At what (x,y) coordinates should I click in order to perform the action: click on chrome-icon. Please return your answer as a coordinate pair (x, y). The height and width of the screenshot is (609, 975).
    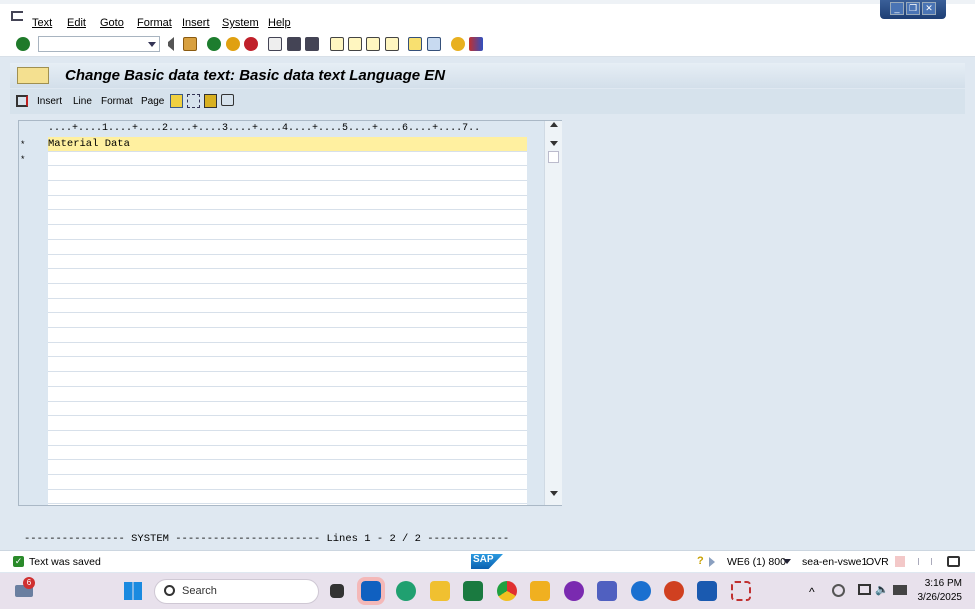
    Looking at the image, I should click on (507, 591).